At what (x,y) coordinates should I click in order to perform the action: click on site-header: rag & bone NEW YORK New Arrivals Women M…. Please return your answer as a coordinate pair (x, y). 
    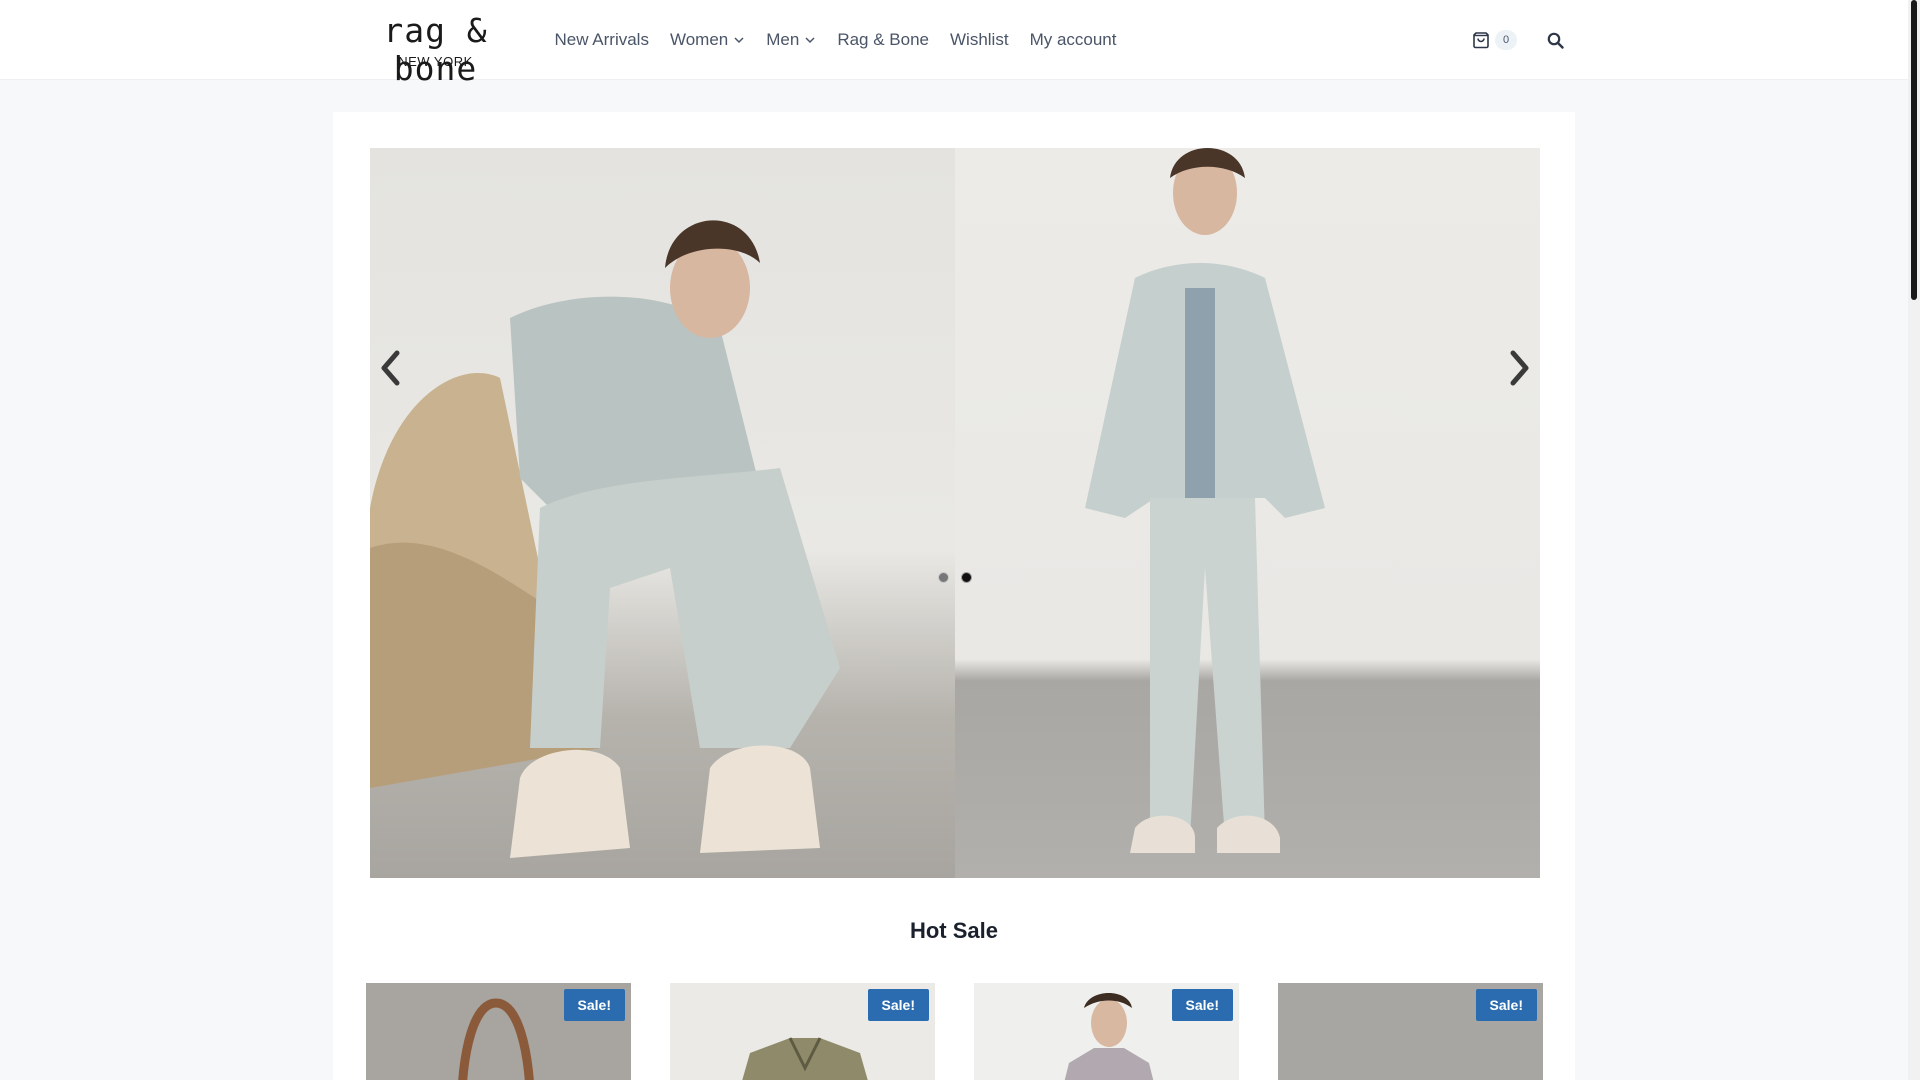
    Looking at the image, I should click on (954, 44).